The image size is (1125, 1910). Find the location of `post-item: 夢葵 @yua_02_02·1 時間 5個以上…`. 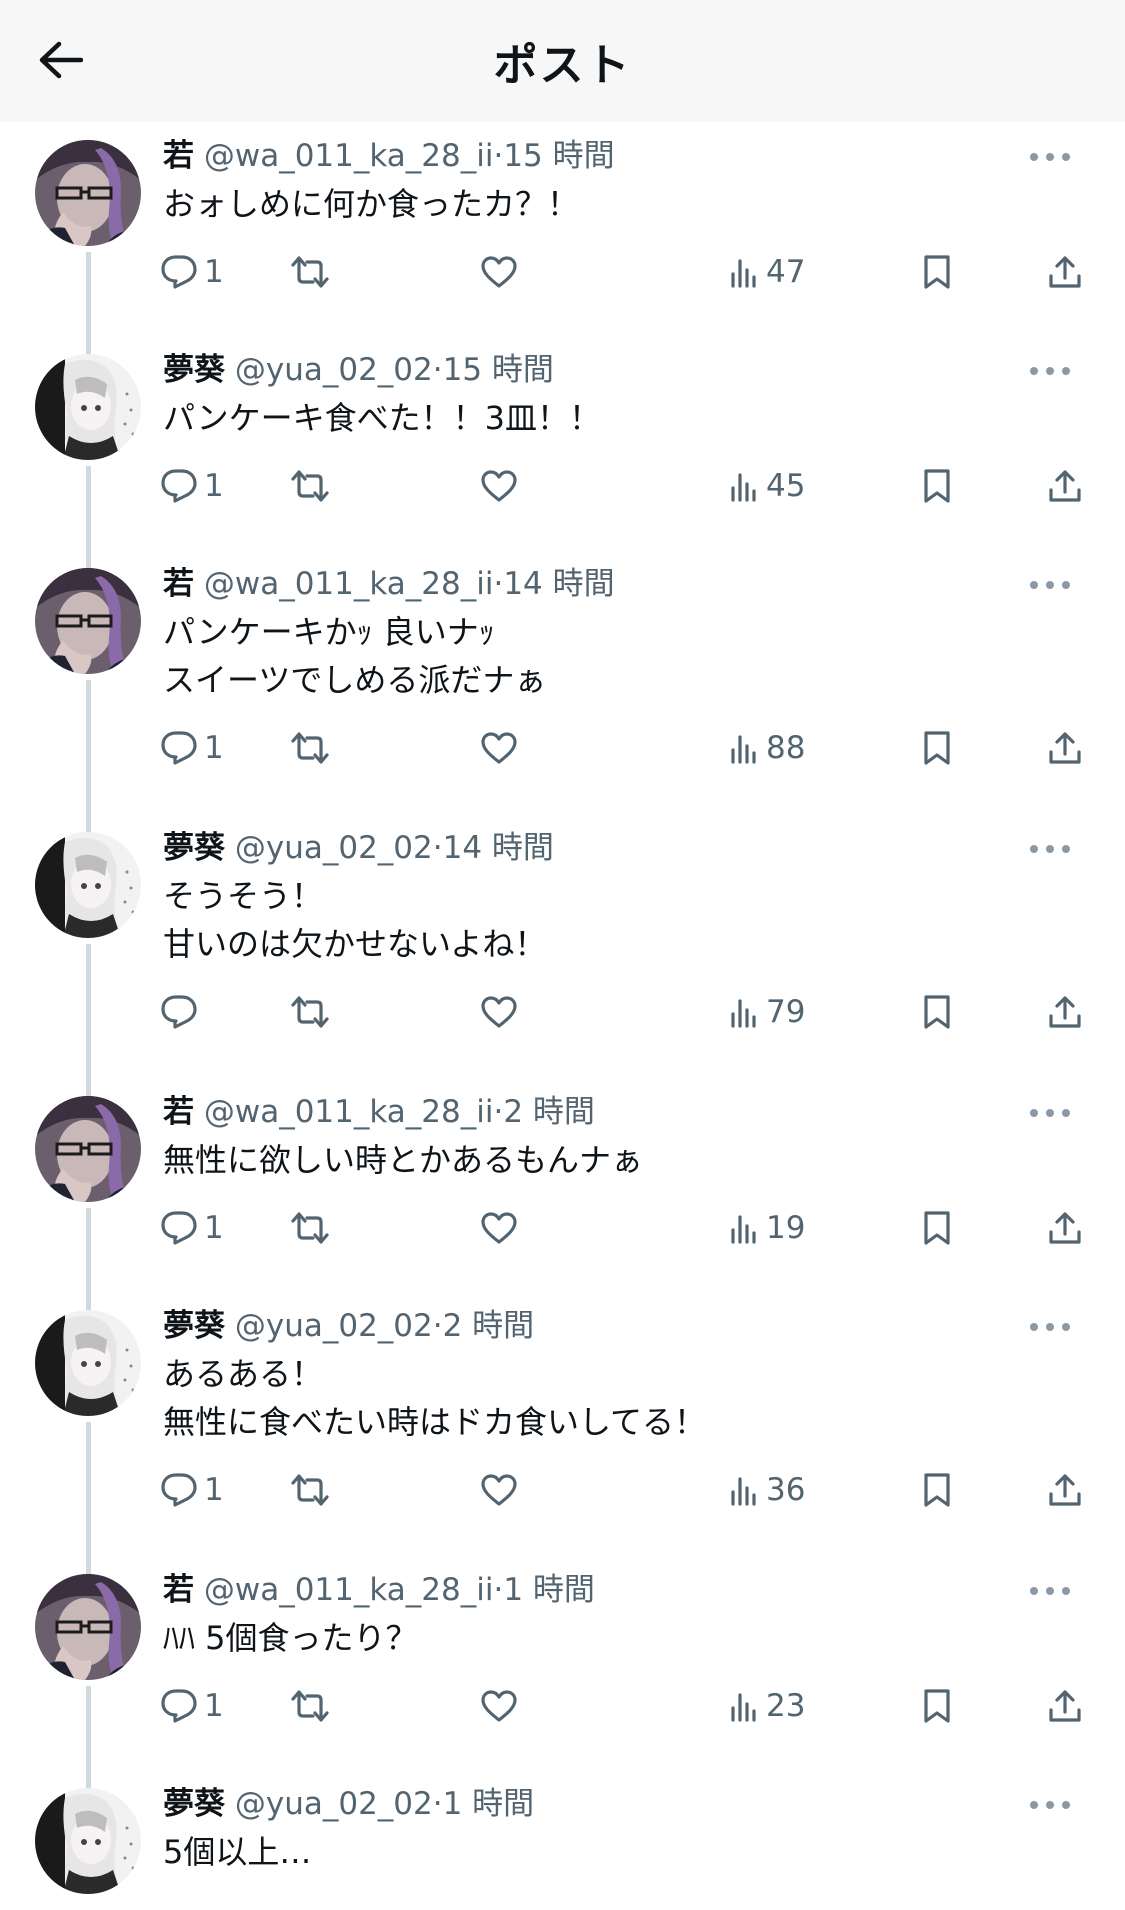

post-item: 夢葵 @yua_02_02·1 時間 5個以上… is located at coordinates (562, 1840).